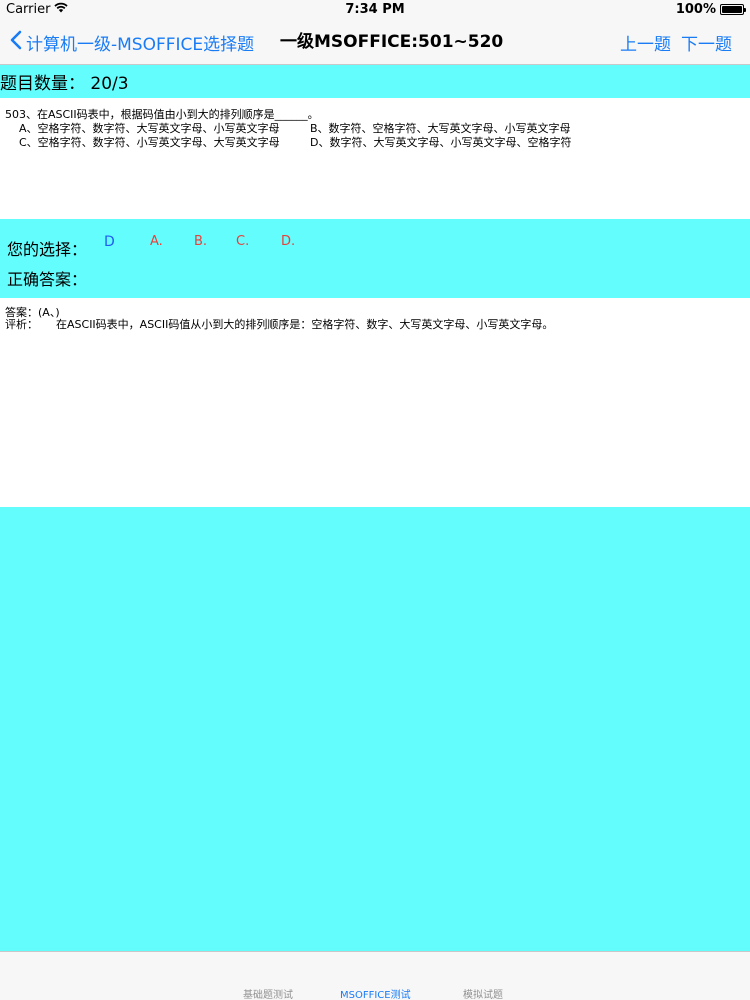  I want to click on tab-msoffice-test: MSOFFICE测试, so click(375, 993).